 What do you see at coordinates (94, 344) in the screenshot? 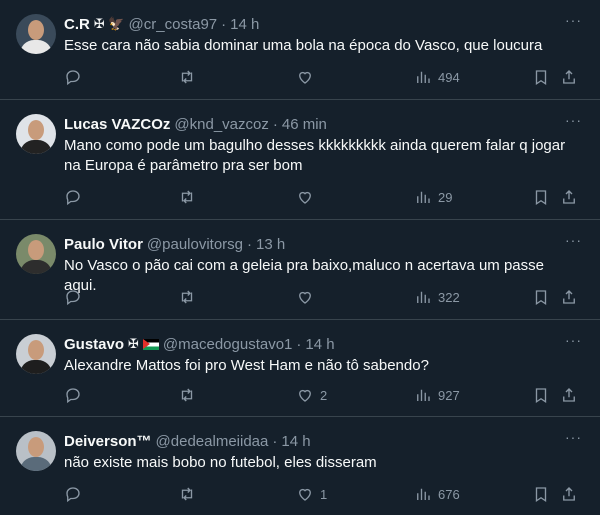
I see `display-name: Gustavo` at bounding box center [94, 344].